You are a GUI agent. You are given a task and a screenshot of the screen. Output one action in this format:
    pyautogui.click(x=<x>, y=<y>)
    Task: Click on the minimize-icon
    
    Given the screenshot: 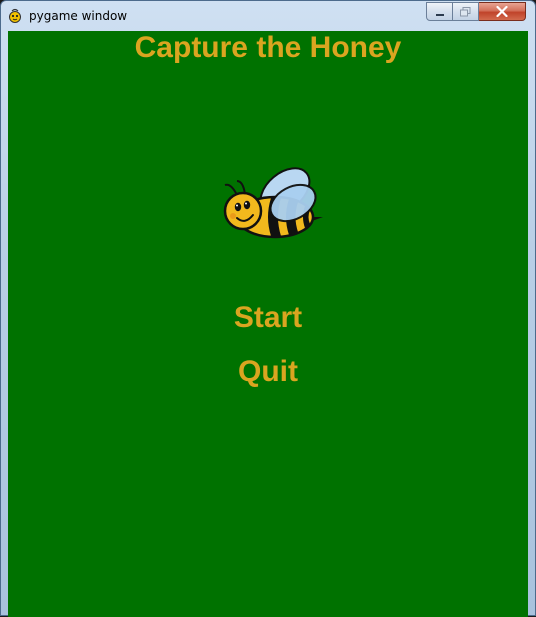 What is the action you would take?
    pyautogui.click(x=440, y=11)
    